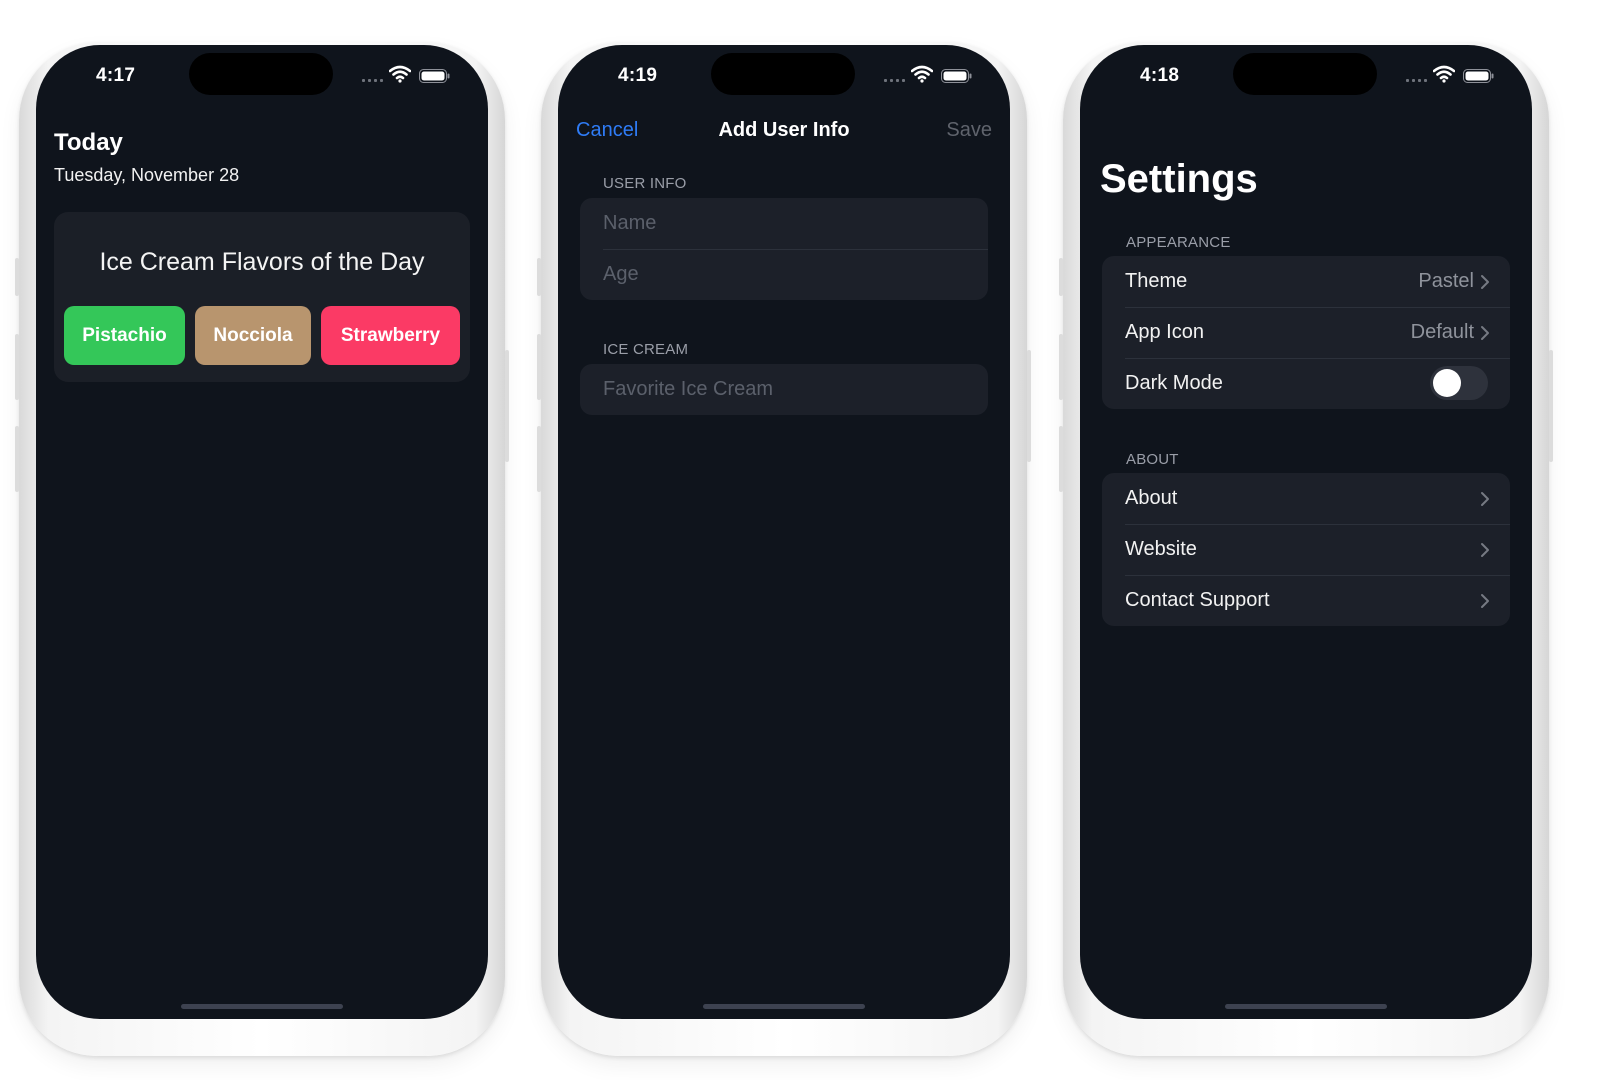  I want to click on flavor-label: Nocciola, so click(253, 335).